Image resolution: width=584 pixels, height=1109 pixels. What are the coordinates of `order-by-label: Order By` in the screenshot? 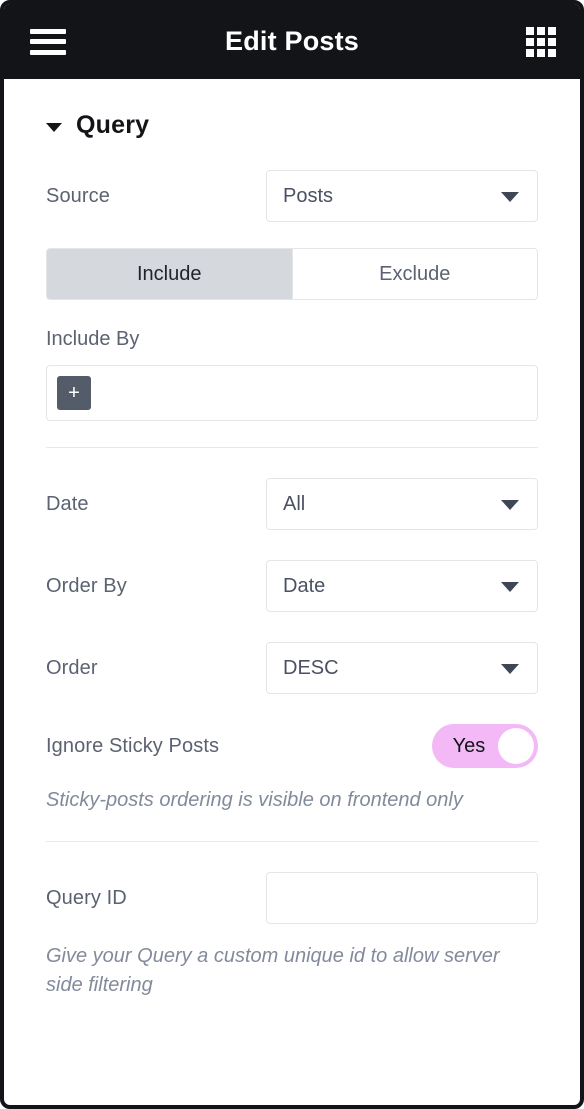 It's located at (86, 585).